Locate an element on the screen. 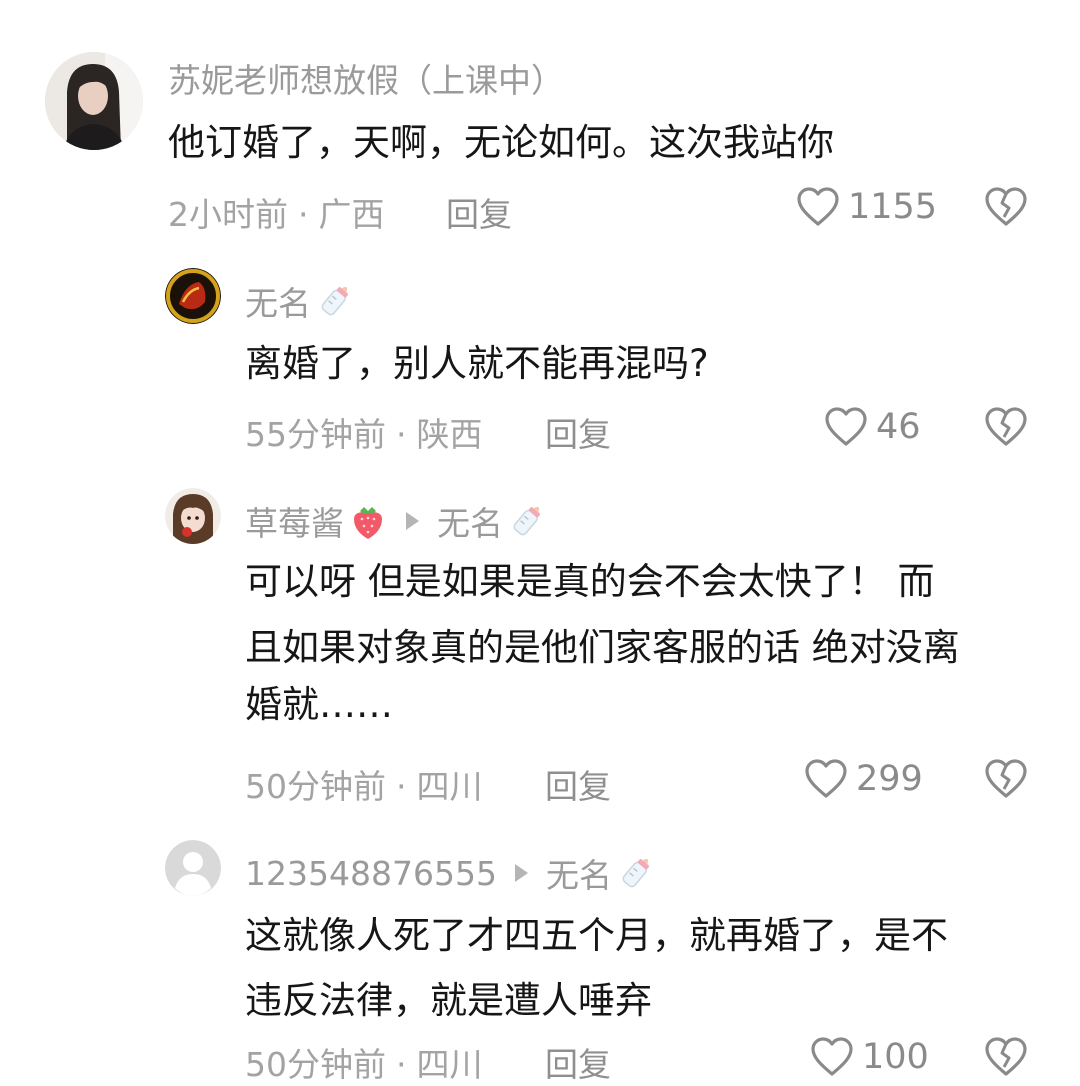  like-count: 100 is located at coordinates (895, 1057).